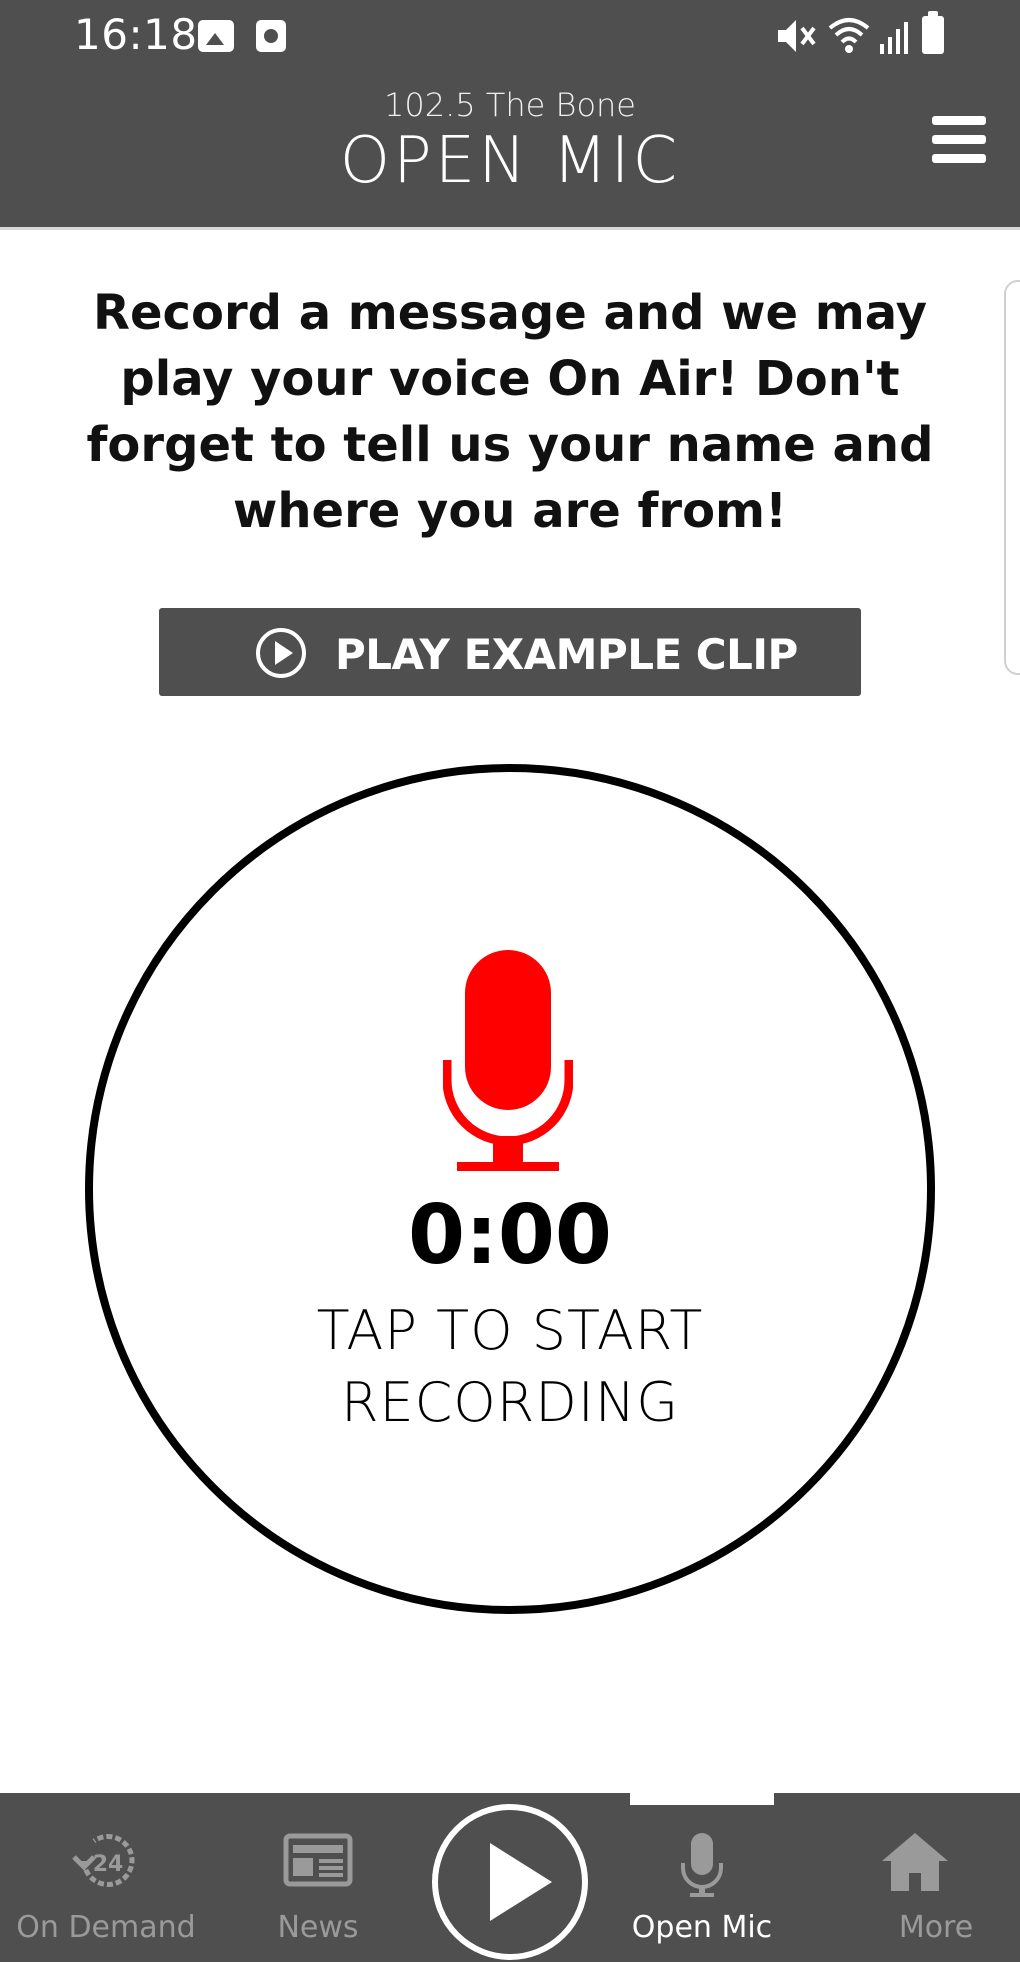 Image resolution: width=1020 pixels, height=1962 pixels. Describe the element at coordinates (510, 1402) in the screenshot. I see `record-prompt-line2: RECORDING` at that location.